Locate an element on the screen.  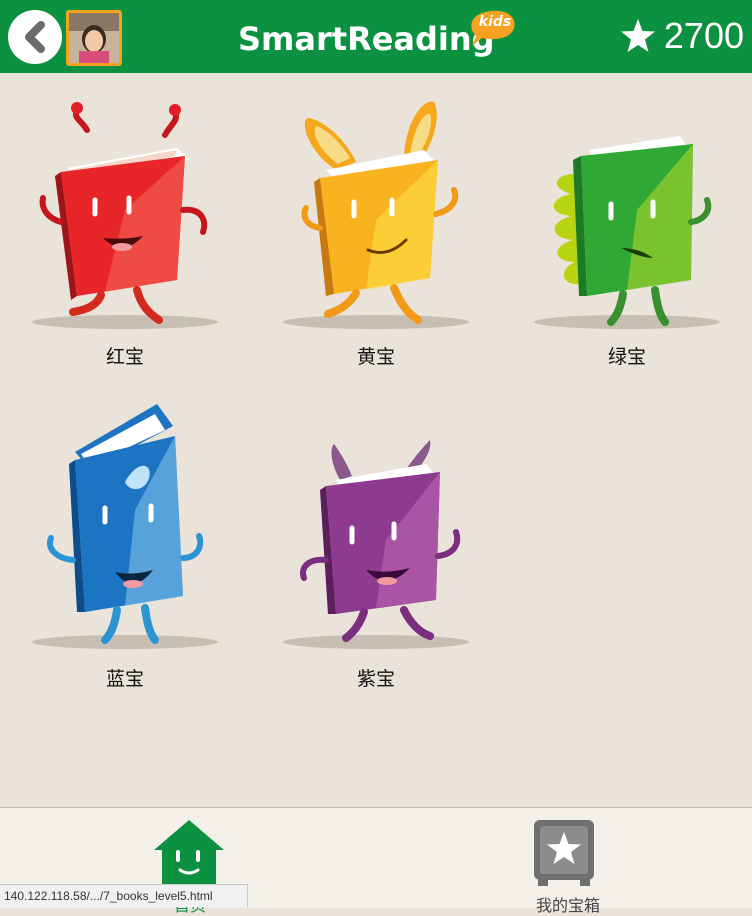
character-label: 红宝 is located at coordinates (124, 357).